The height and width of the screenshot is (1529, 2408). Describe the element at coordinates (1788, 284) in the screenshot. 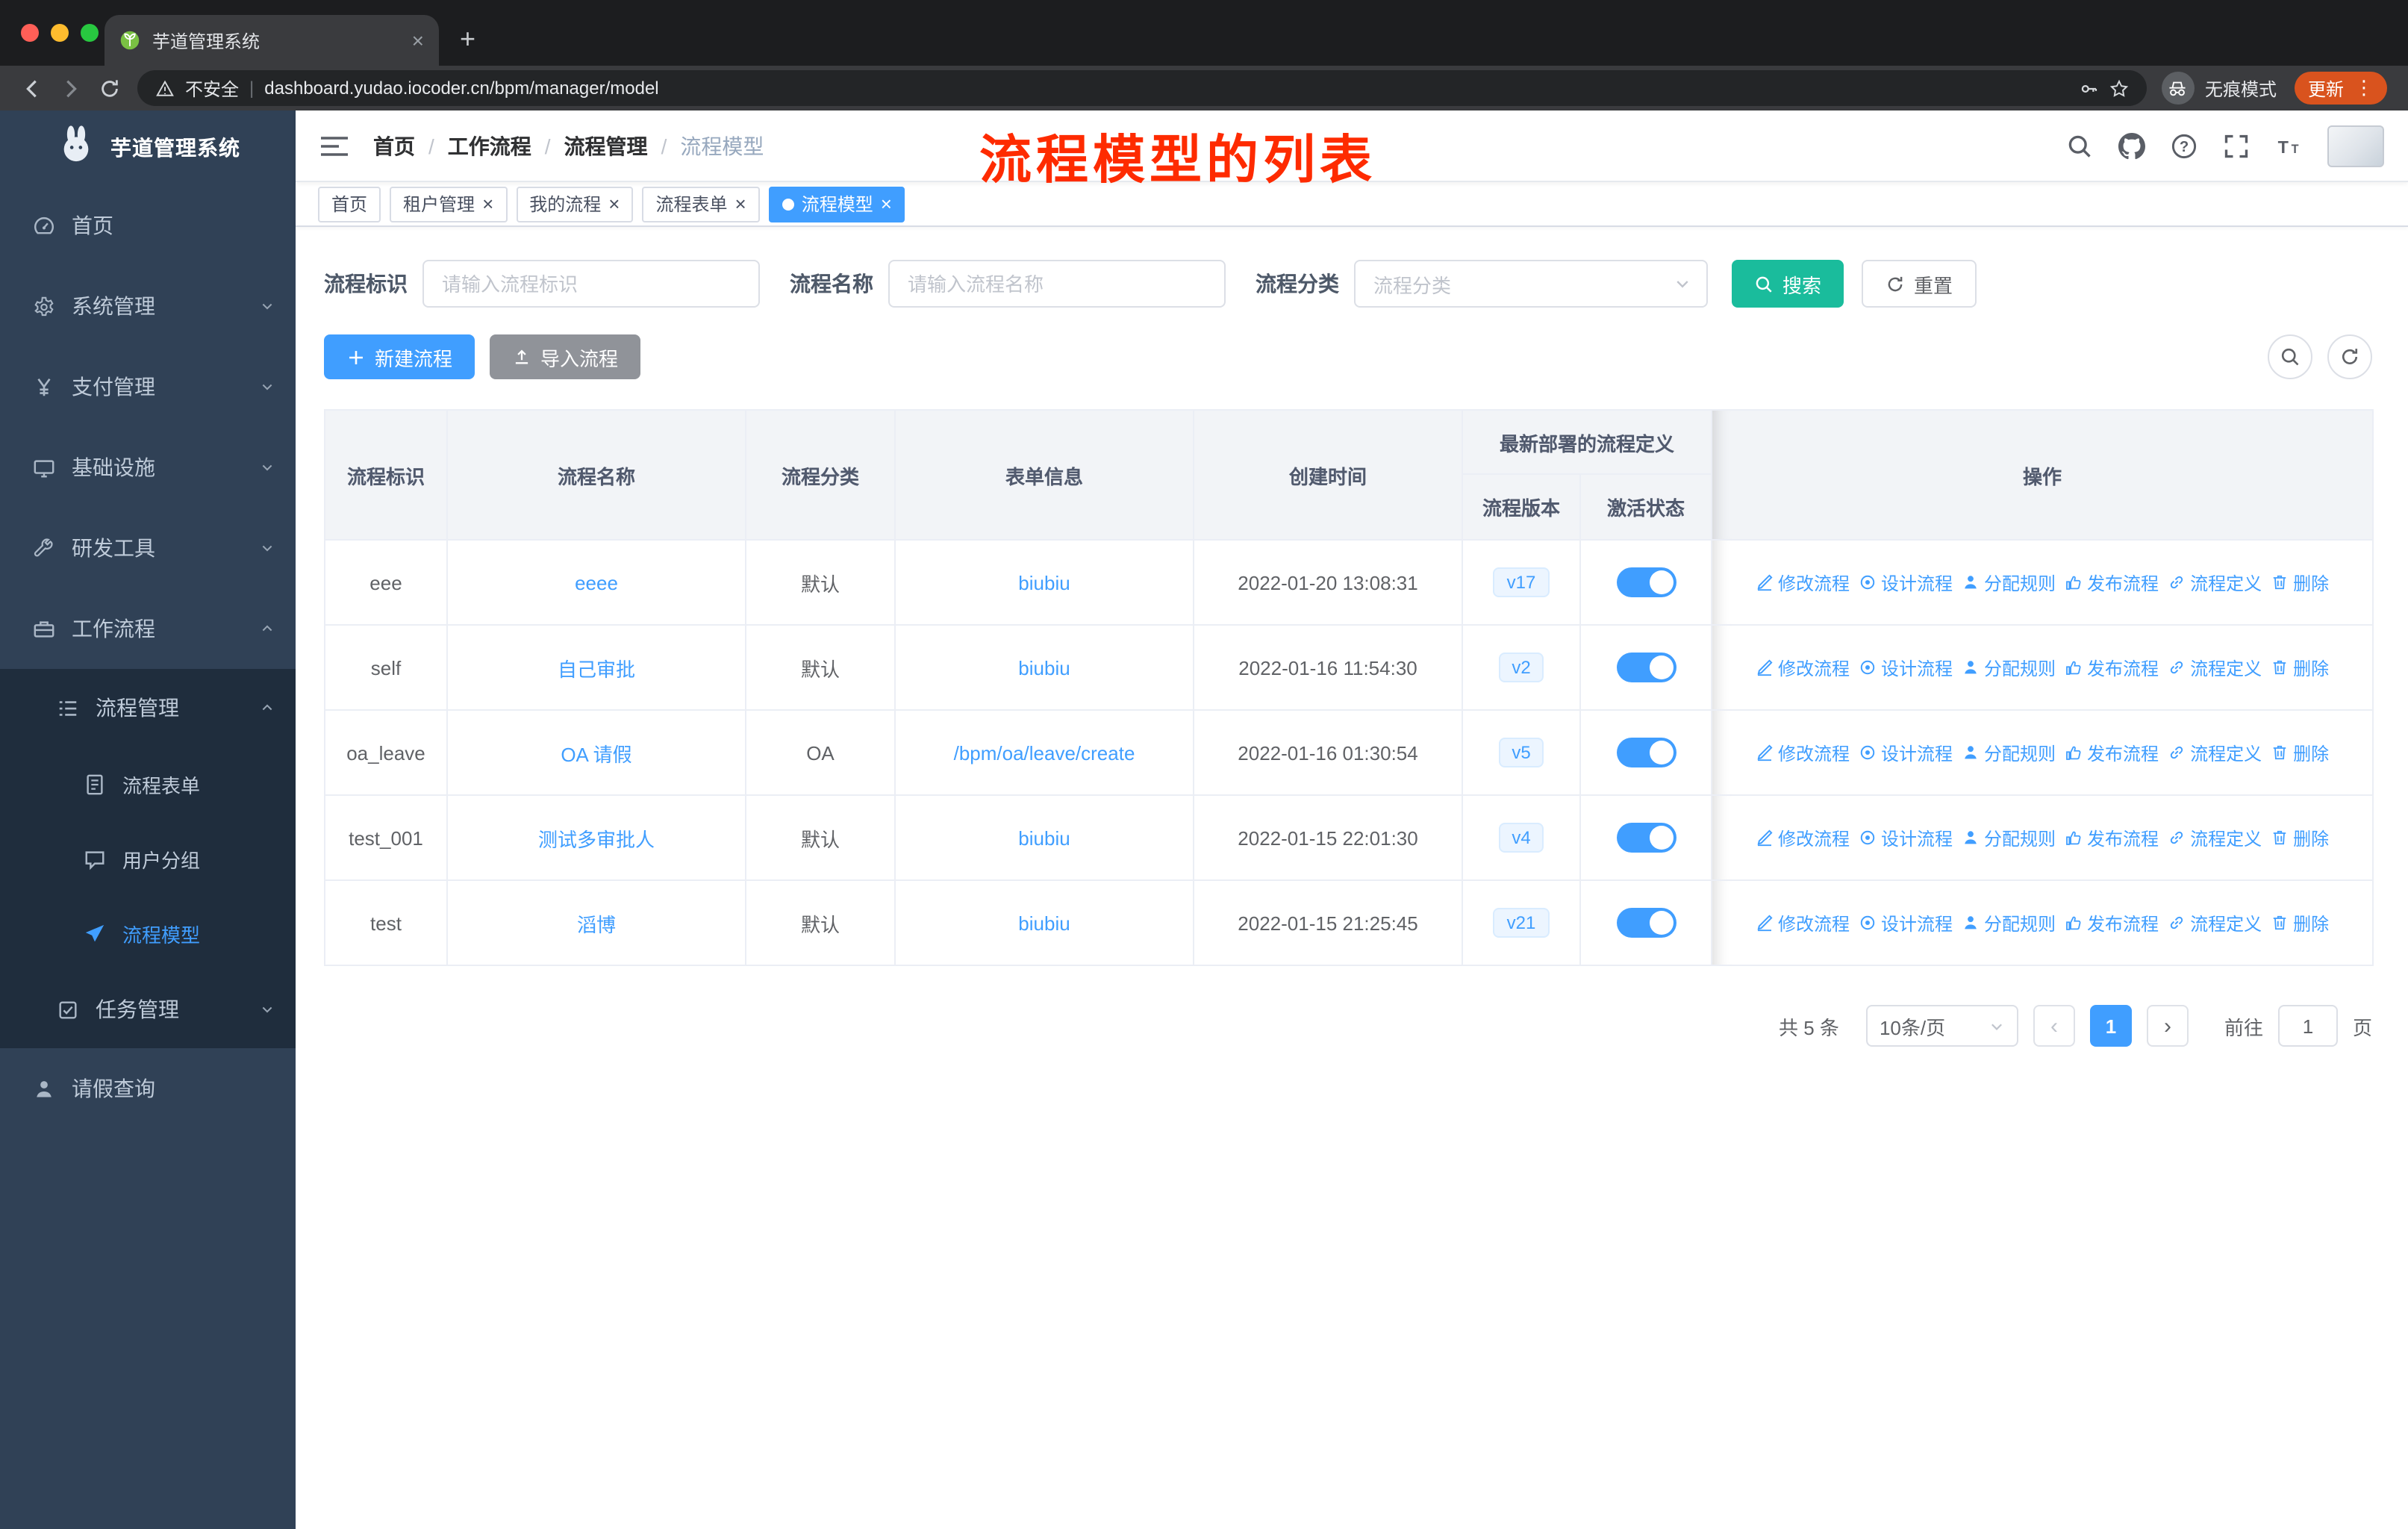

I see `search-button: 搜索` at that location.